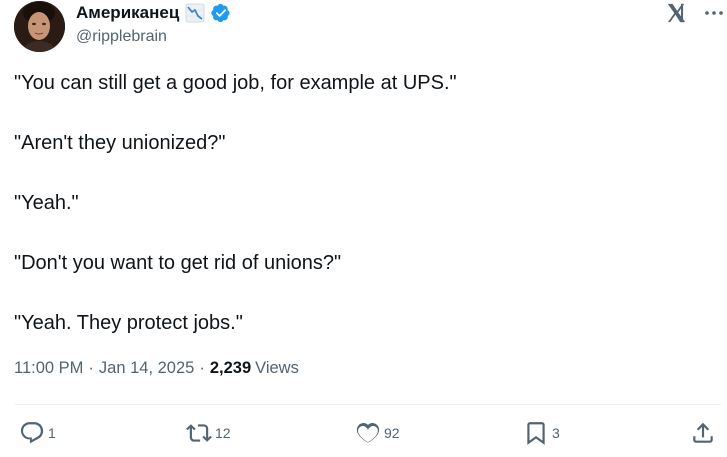 This screenshot has height=457, width=727. I want to click on tweet-date: Jan 14, 2025, so click(146, 368).